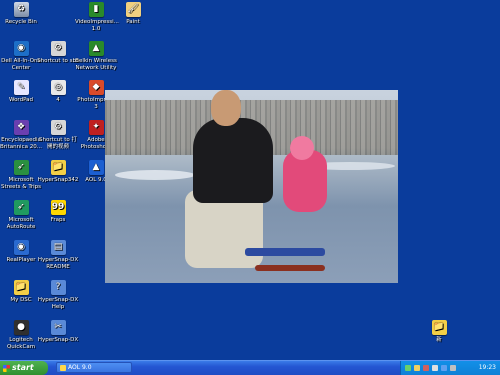  I want to click on autoroute-glyph: ➶, so click(21, 207).